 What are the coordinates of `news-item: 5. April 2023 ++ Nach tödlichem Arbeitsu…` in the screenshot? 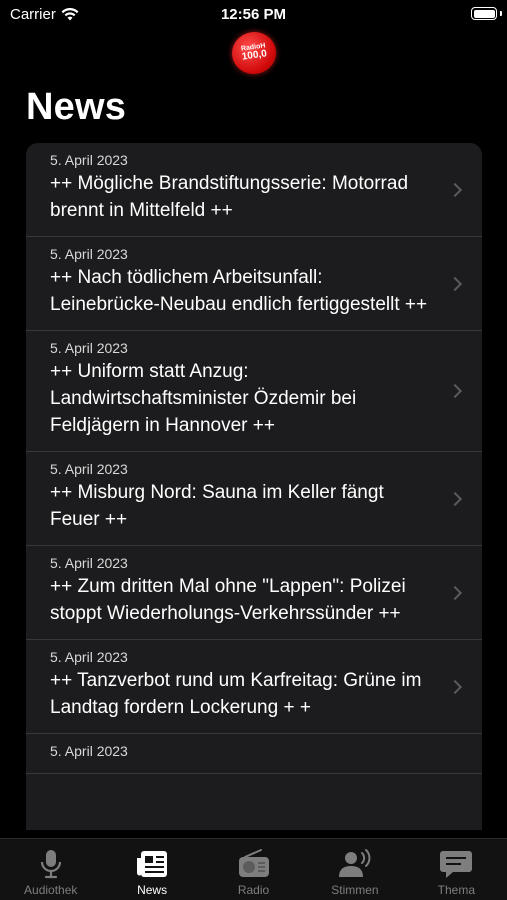 It's located at (254, 284).